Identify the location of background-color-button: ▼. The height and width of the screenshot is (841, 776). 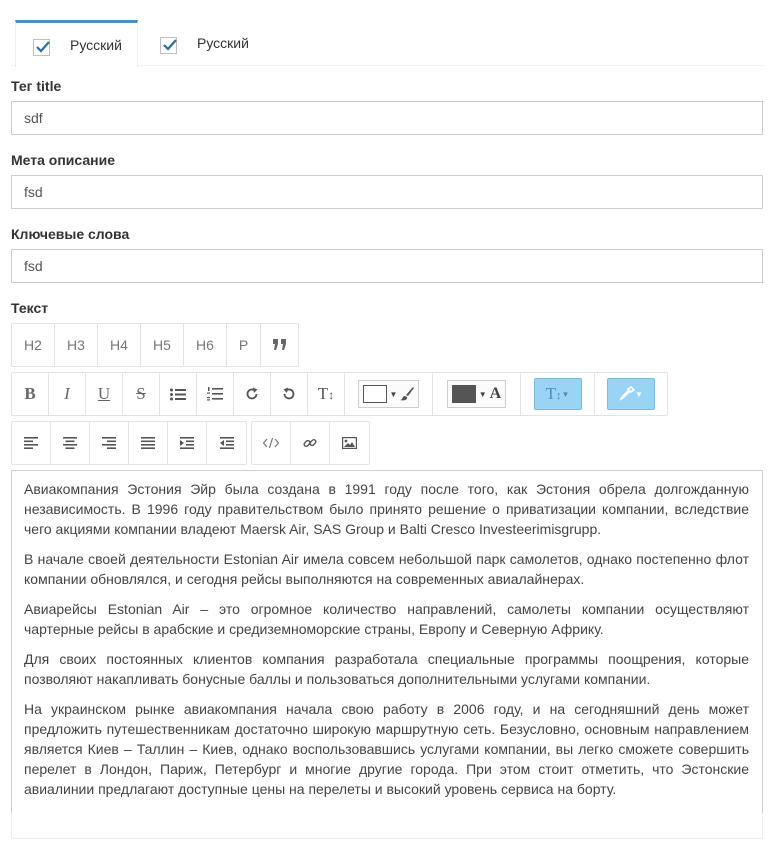
(389, 394).